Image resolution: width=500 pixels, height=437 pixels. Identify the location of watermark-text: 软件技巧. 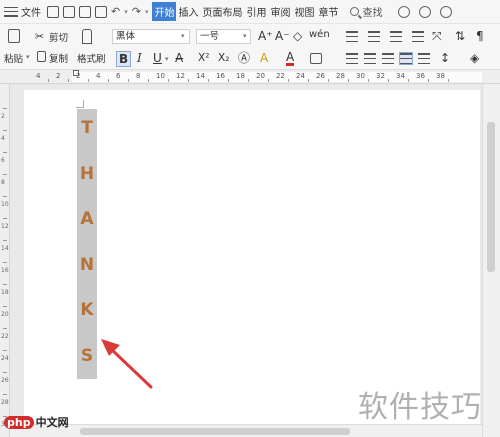
(420, 407).